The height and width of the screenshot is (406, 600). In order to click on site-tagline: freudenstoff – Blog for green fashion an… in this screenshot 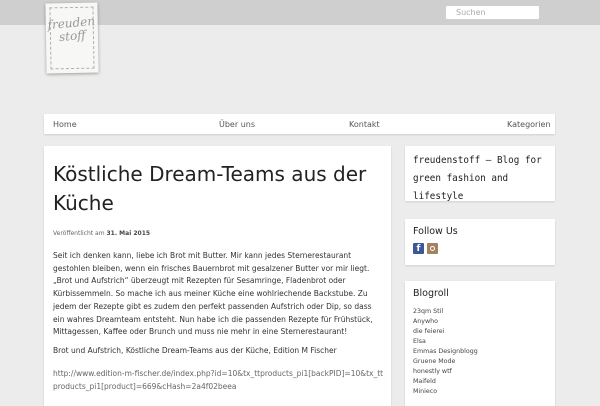, I will do `click(477, 178)`.